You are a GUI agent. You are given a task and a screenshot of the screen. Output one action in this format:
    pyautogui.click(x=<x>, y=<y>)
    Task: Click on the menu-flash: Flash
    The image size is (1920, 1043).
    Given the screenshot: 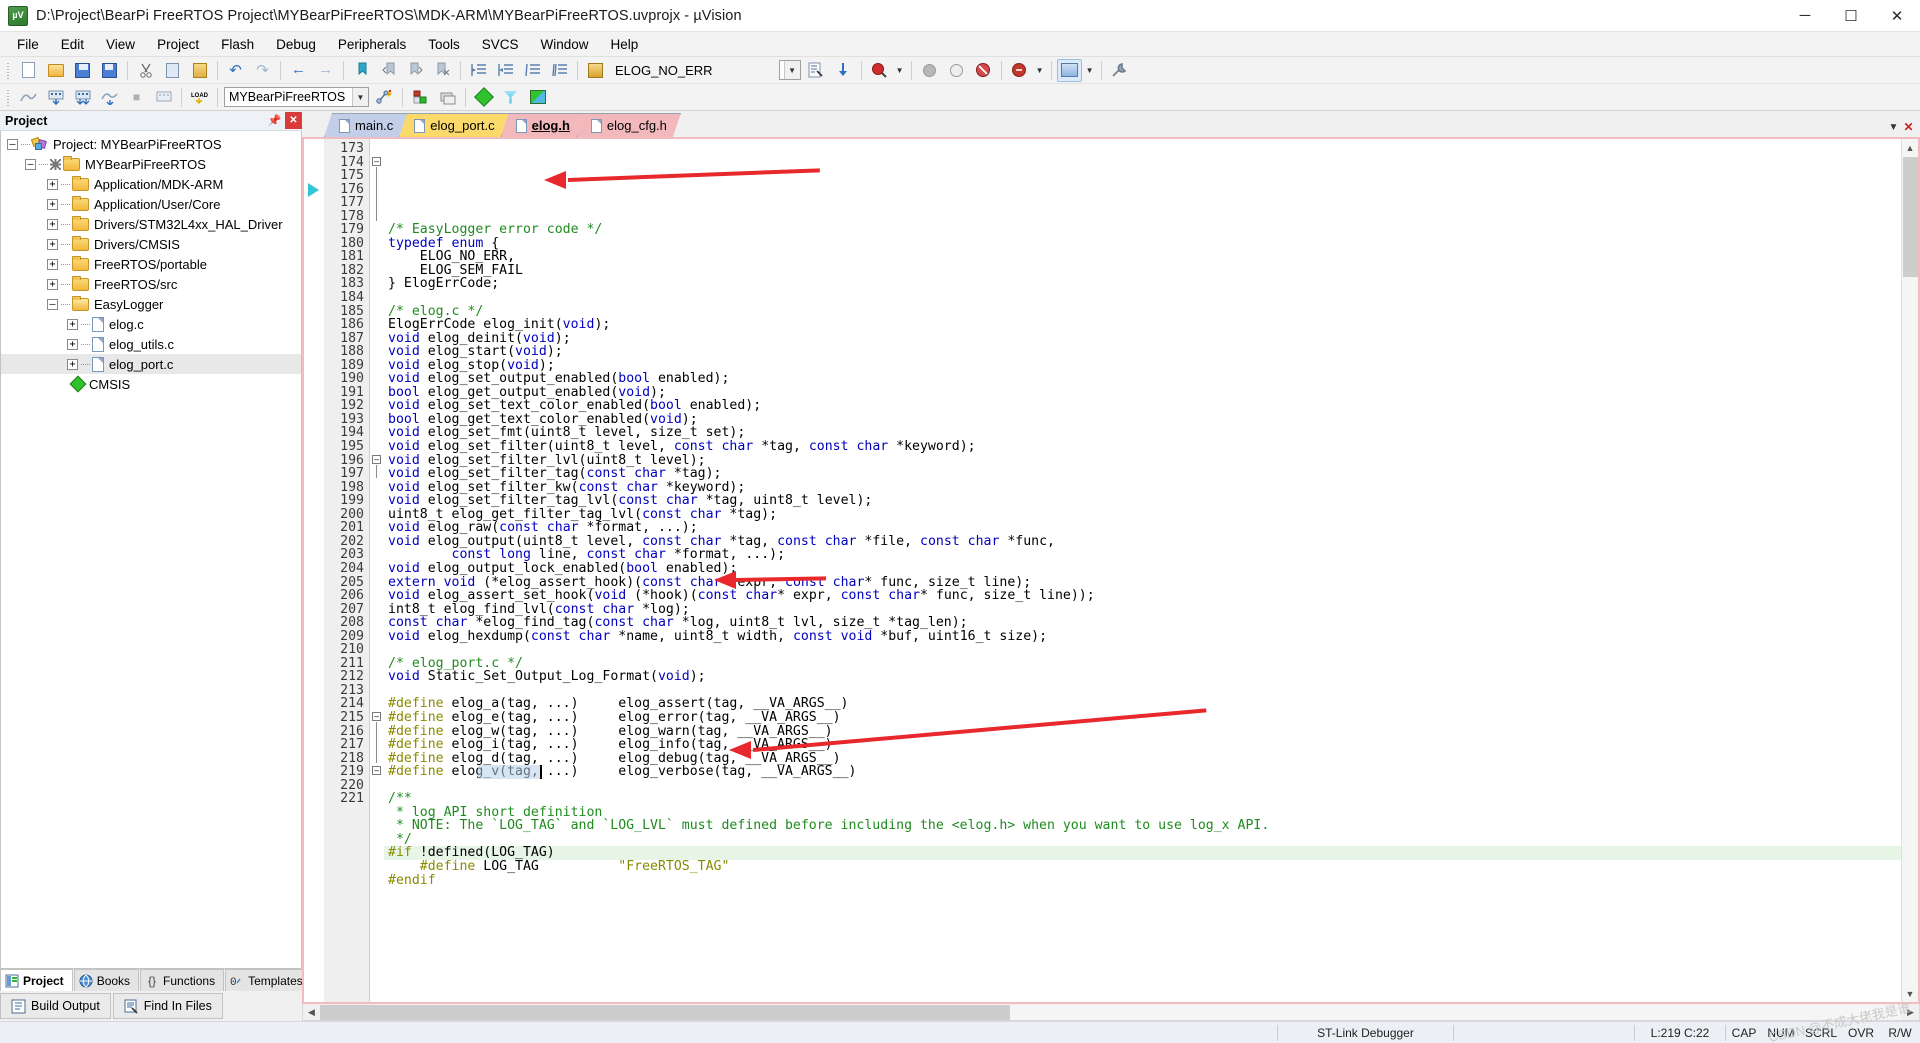 What is the action you would take?
    pyautogui.click(x=237, y=44)
    